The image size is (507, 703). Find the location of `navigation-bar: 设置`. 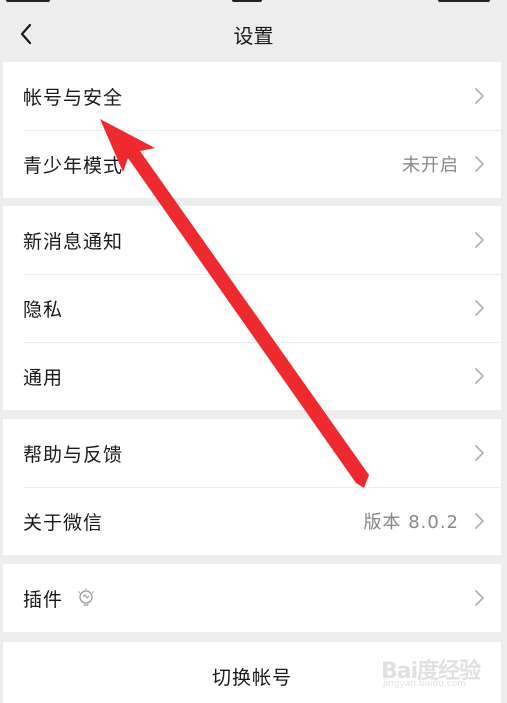

navigation-bar: 设置 is located at coordinates (253, 34).